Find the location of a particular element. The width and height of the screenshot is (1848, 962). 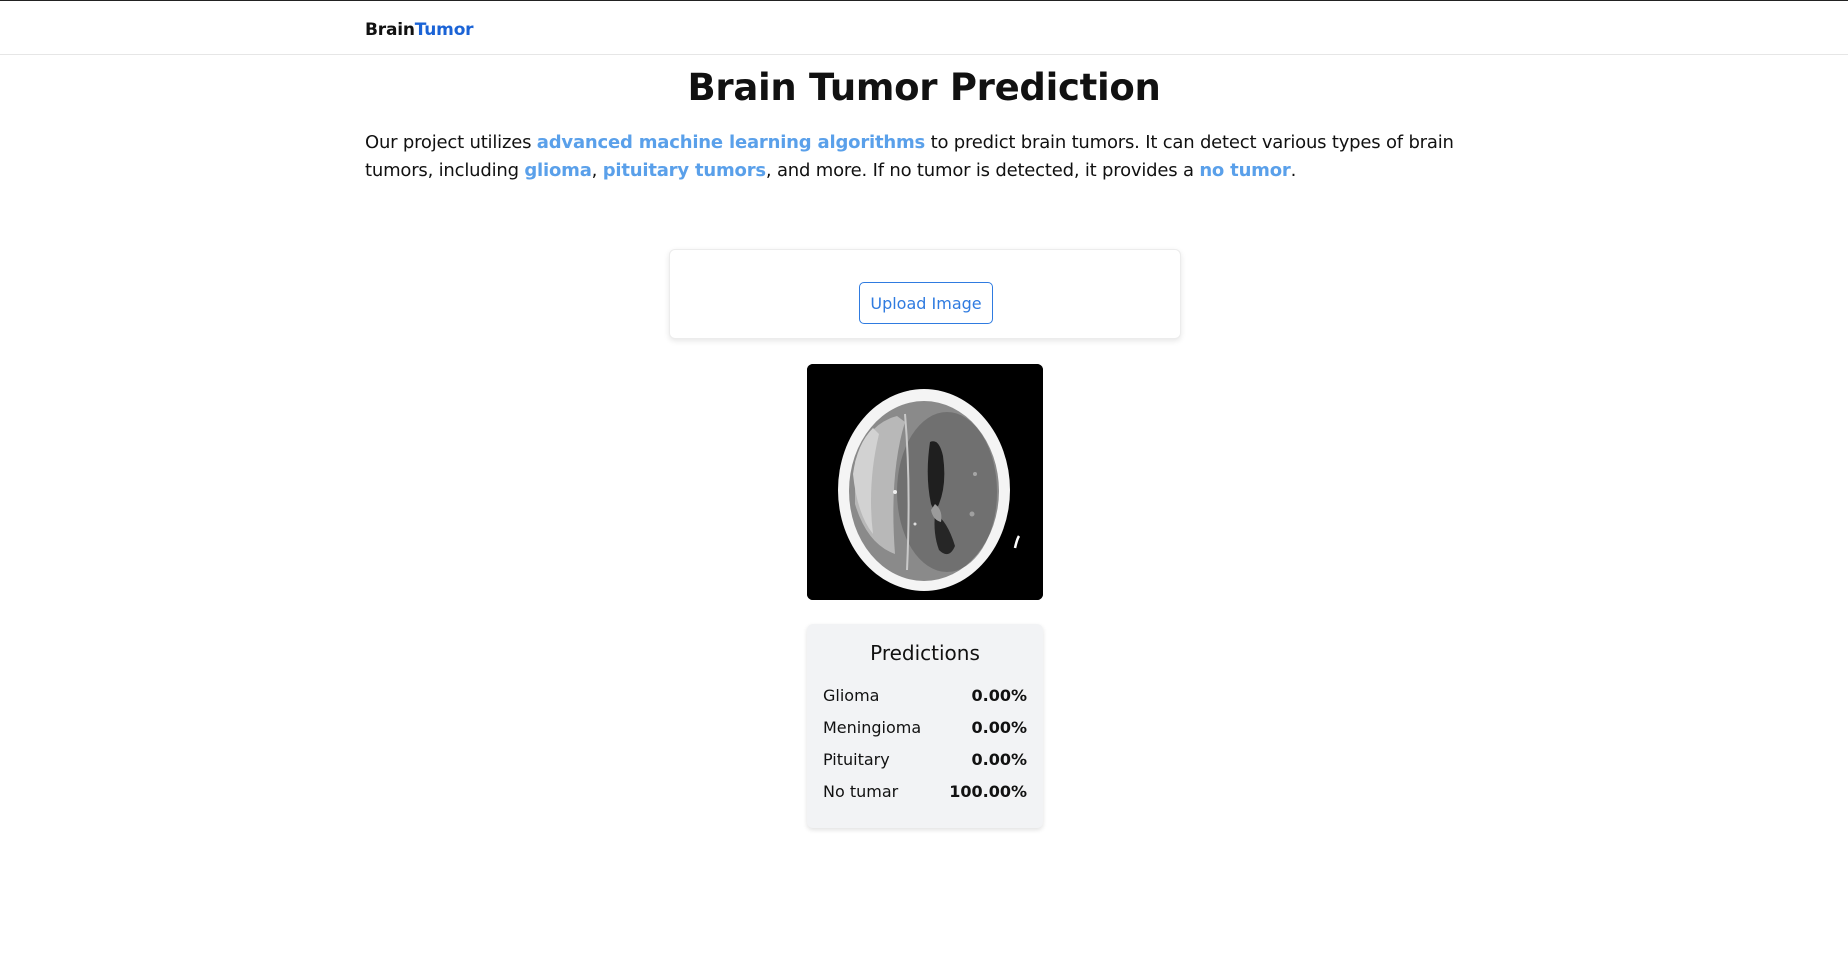

brand-text-brain: Brain is located at coordinates (390, 30).